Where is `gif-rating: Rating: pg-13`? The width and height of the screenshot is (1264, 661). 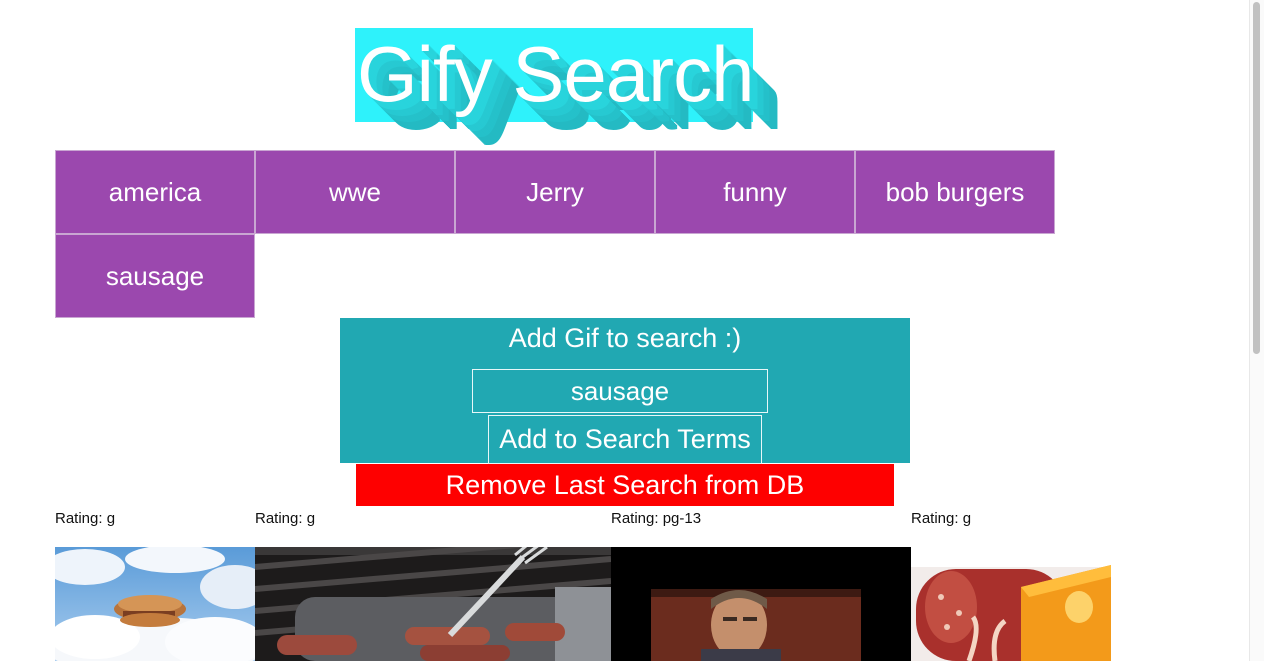
gif-rating: Rating: pg-13 is located at coordinates (656, 518).